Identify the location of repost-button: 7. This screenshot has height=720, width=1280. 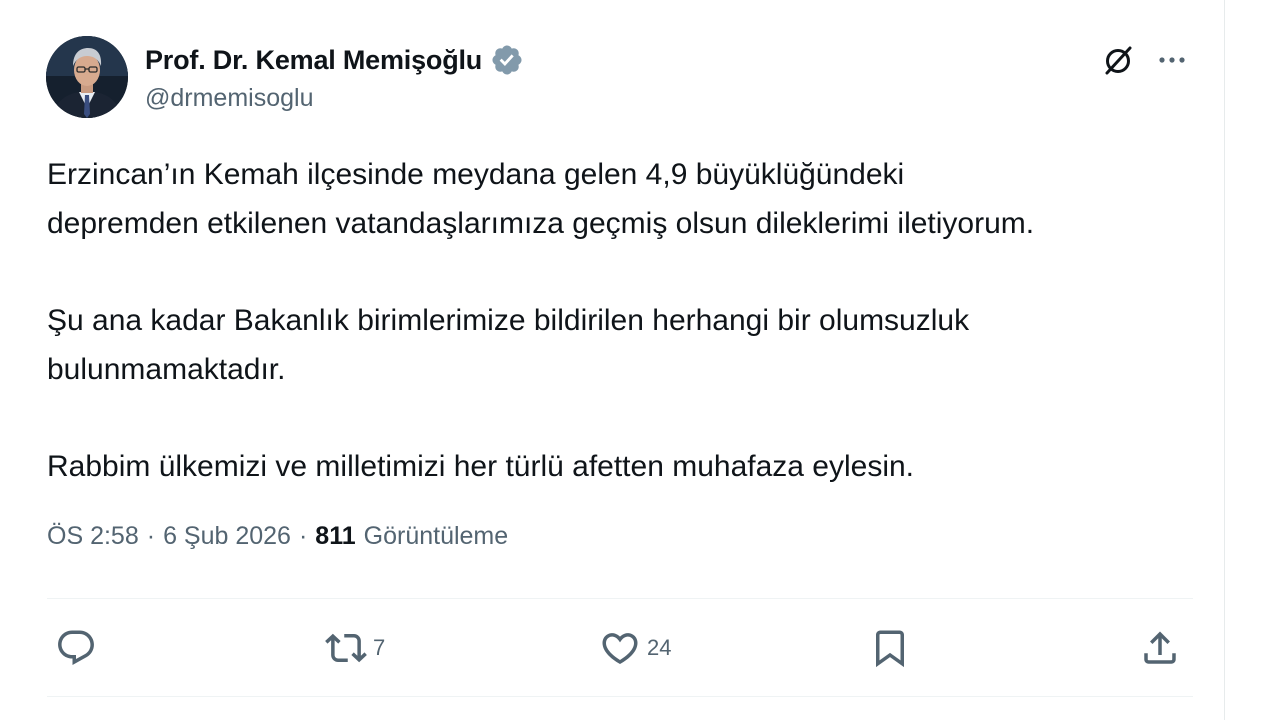
(355, 648).